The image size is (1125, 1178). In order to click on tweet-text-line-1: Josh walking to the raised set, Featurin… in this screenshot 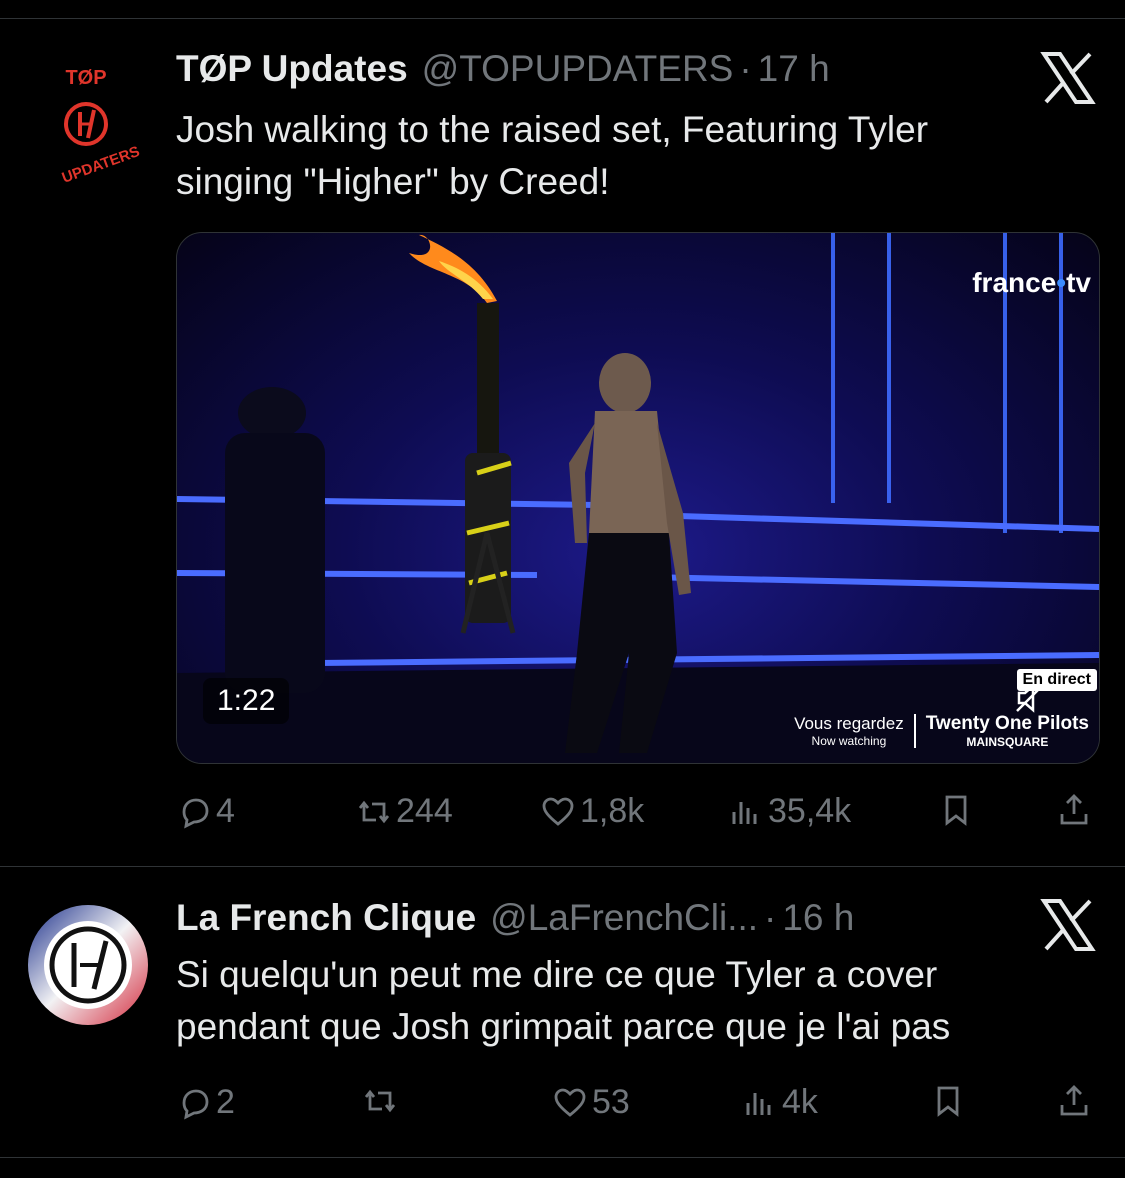, I will do `click(552, 129)`.